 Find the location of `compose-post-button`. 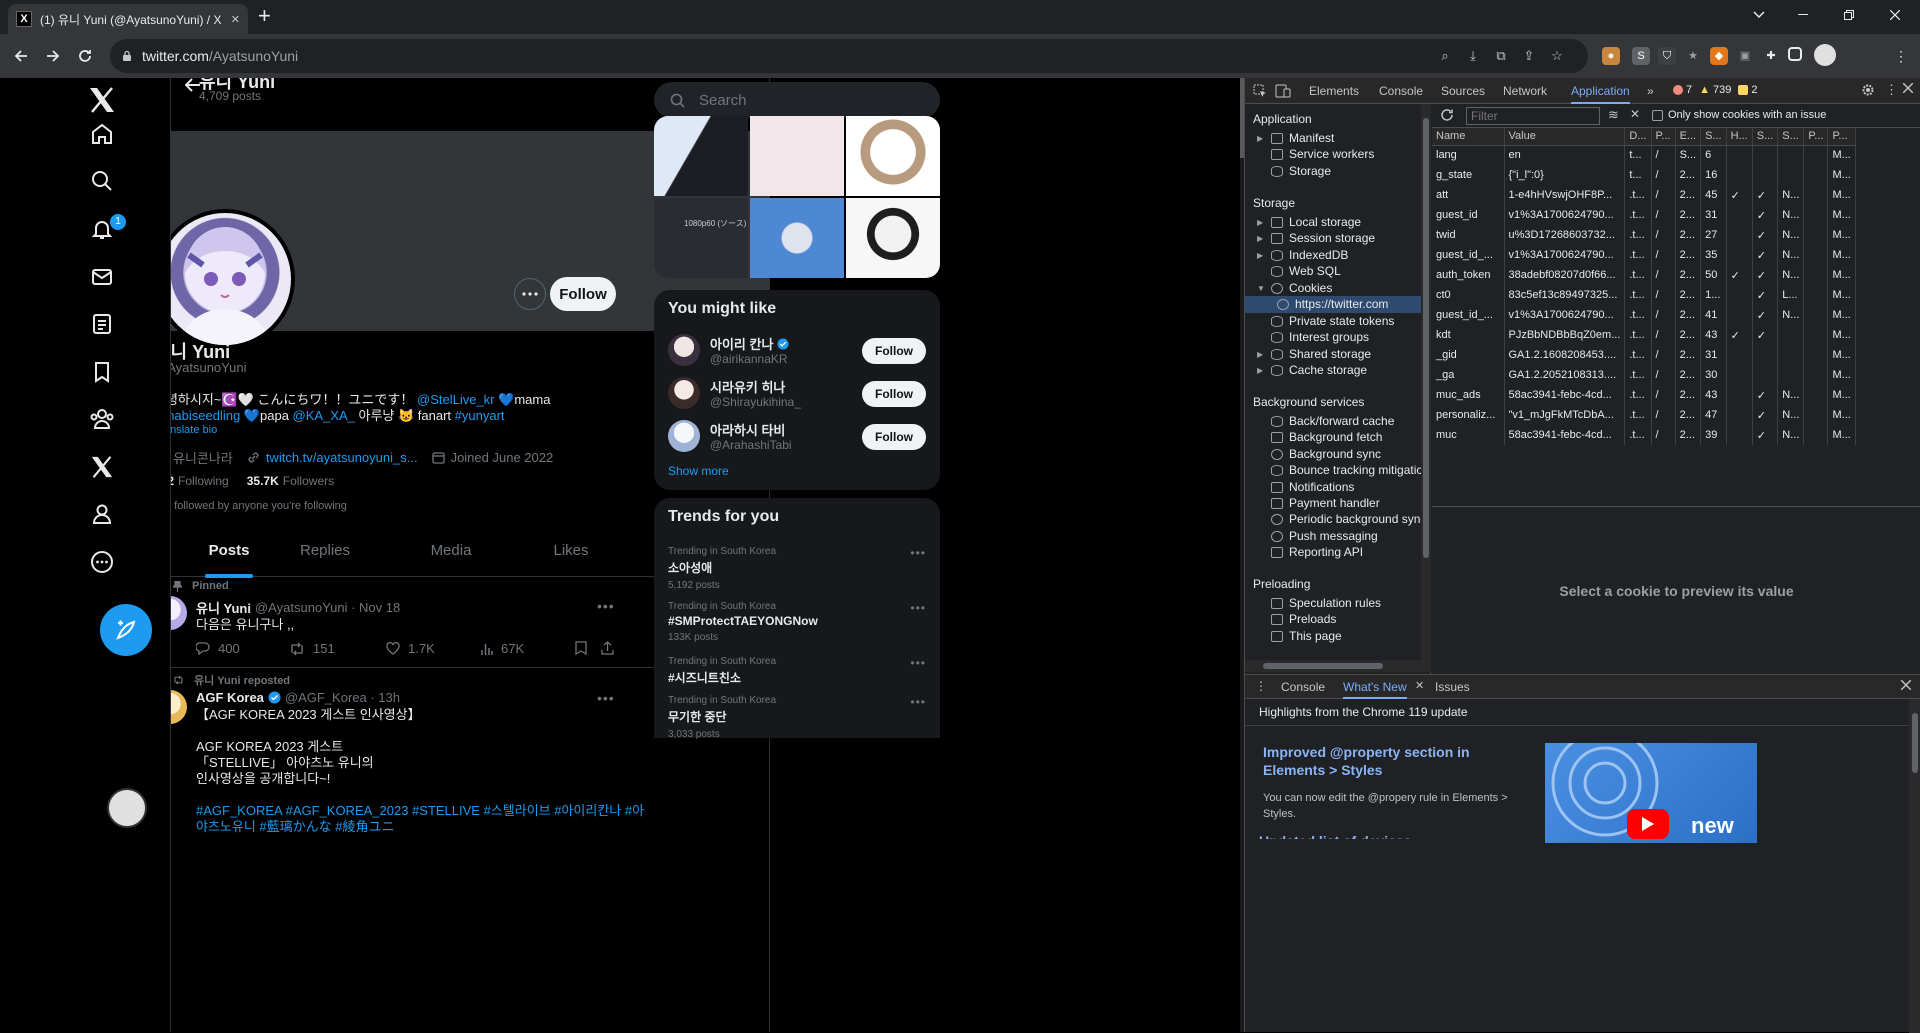

compose-post-button is located at coordinates (126, 630).